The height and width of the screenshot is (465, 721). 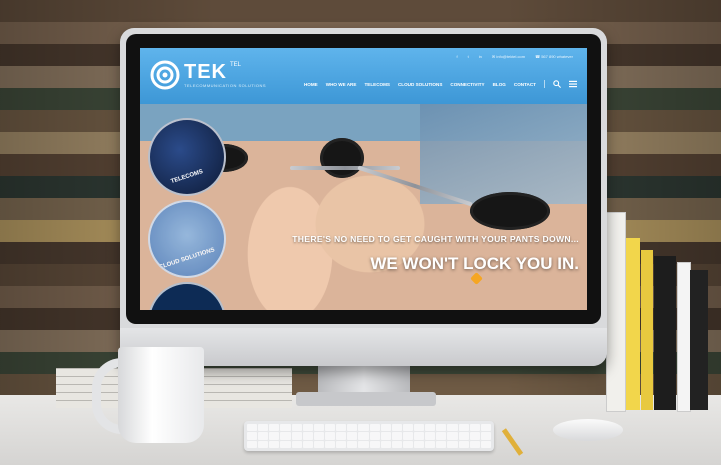 I want to click on imac-stand-base, so click(x=366, y=399).